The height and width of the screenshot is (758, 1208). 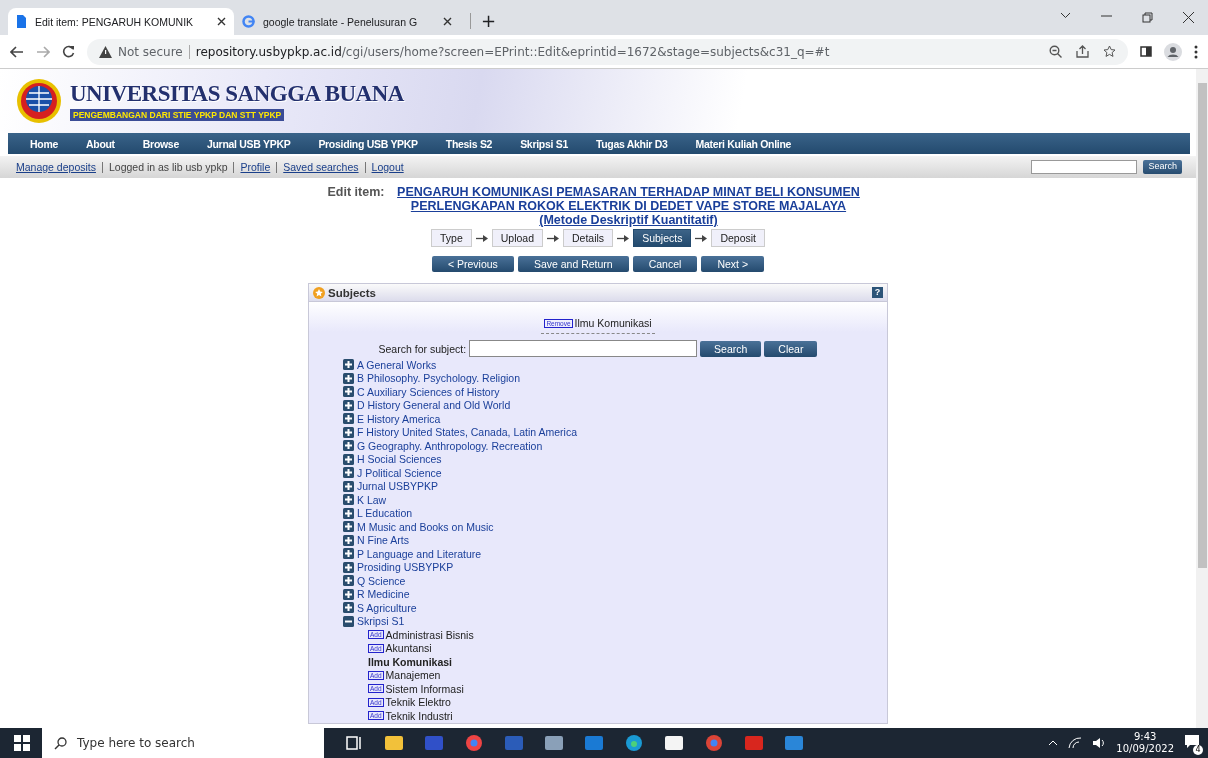 What do you see at coordinates (399, 472) in the screenshot?
I see `subject-tree-item: J Political Science` at bounding box center [399, 472].